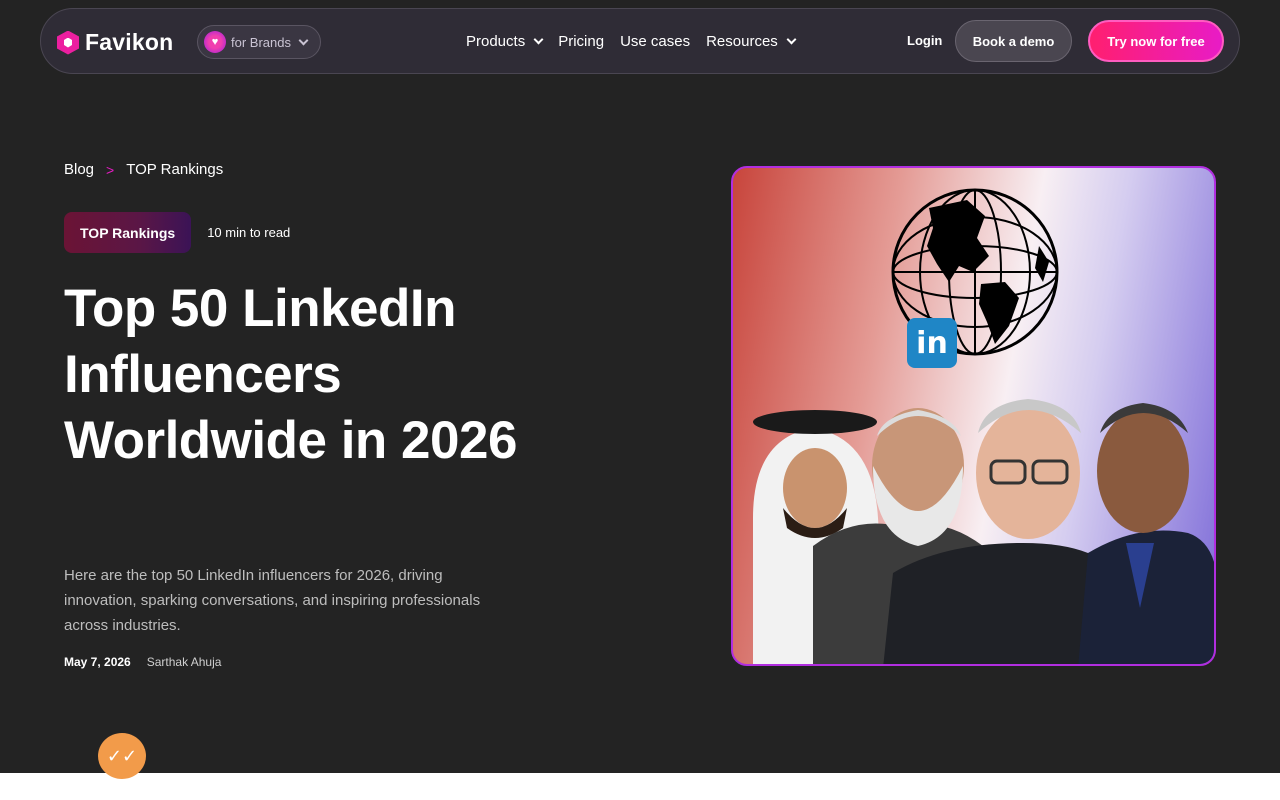 Image resolution: width=1280 pixels, height=800 pixels. What do you see at coordinates (249, 232) in the screenshot?
I see `read-time: 10 min to read` at bounding box center [249, 232].